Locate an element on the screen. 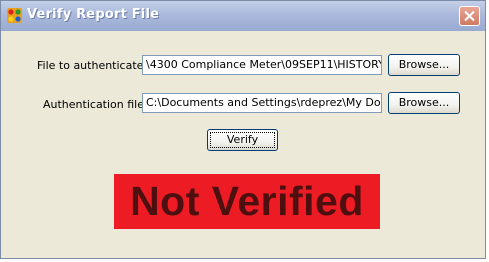 The height and width of the screenshot is (262, 489). title-bar: Verify Report File is located at coordinates (243, 16).